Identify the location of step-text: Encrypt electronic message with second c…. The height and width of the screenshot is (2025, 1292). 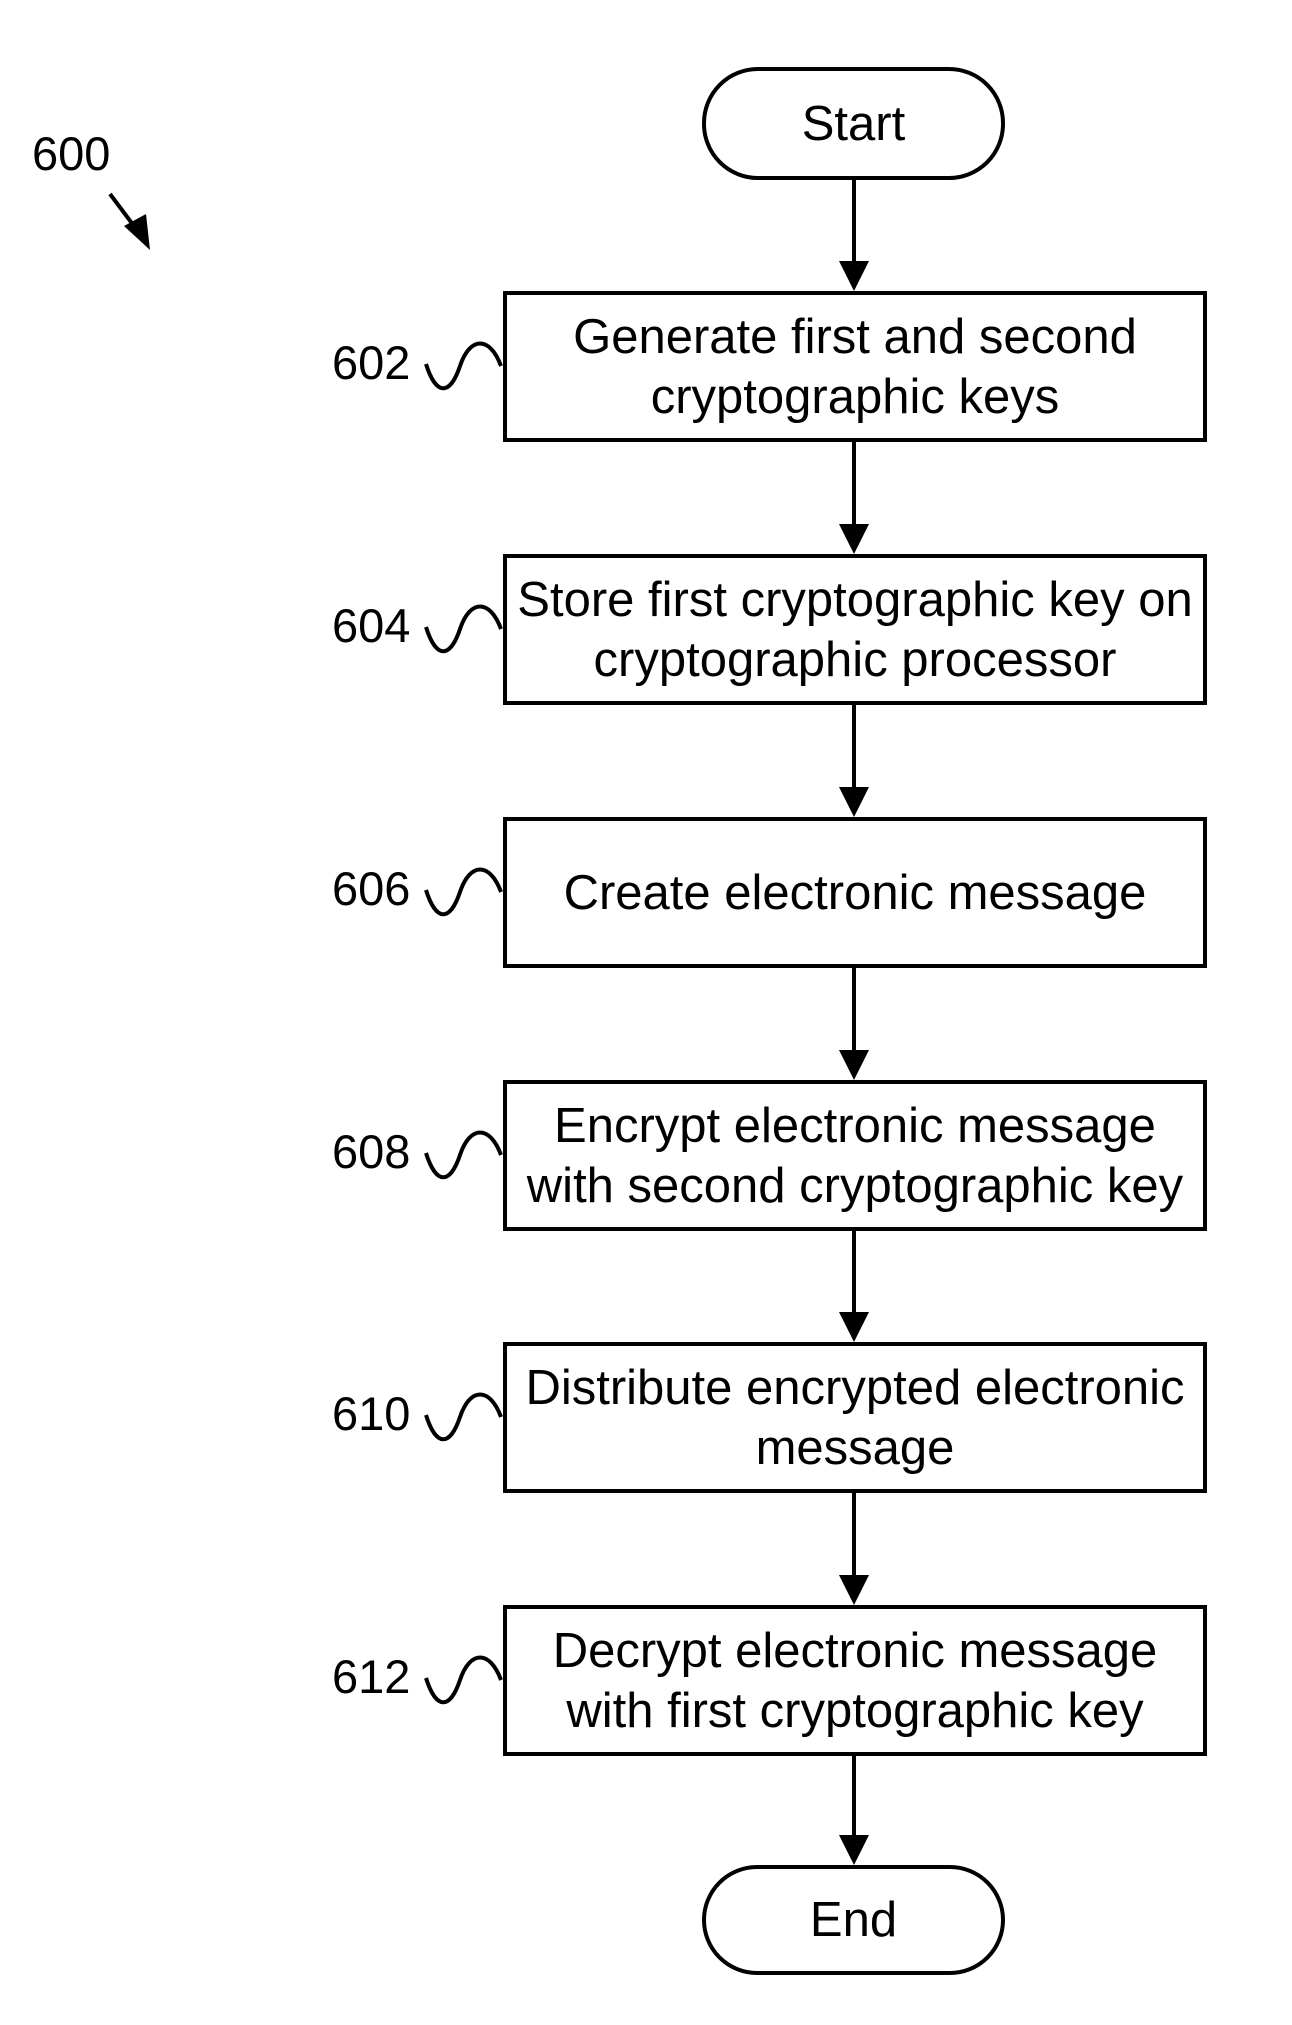
(855, 1155).